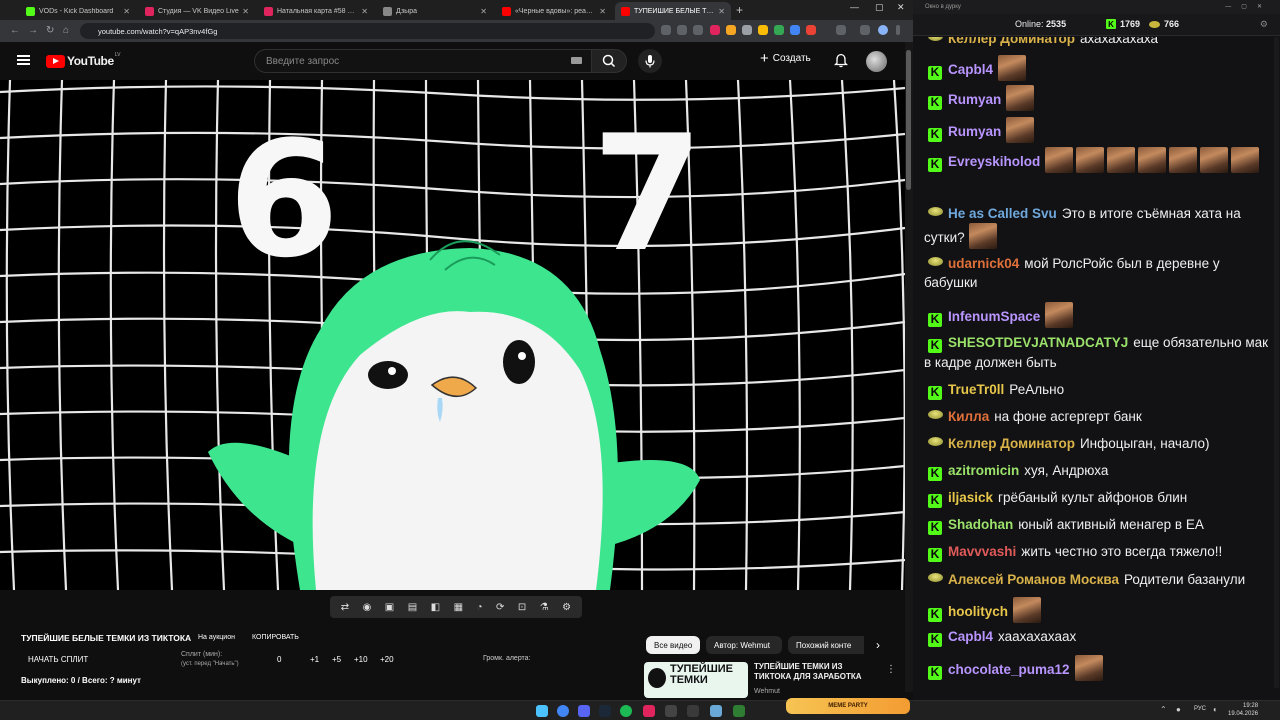 This screenshot has height=720, width=1280. I want to click on tray-chevron-icon: ⌃, so click(1163, 709).